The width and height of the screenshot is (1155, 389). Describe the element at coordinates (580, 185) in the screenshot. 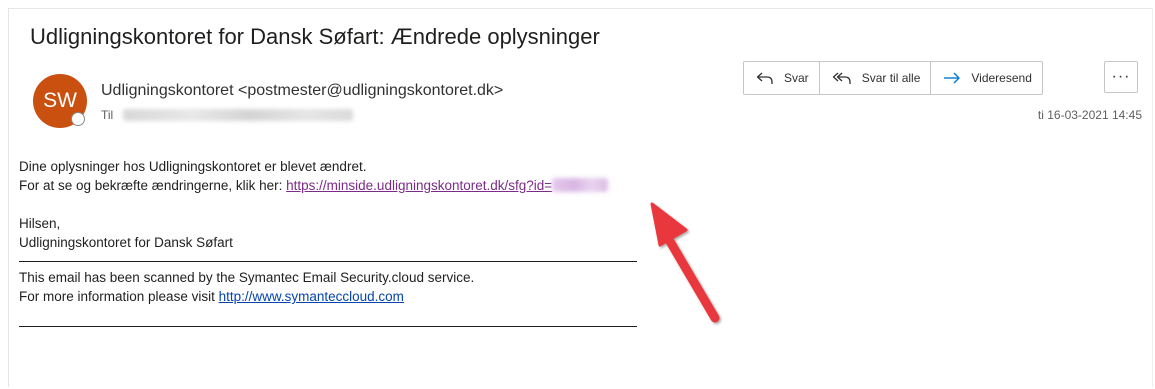

I see `redacted-link-id` at that location.